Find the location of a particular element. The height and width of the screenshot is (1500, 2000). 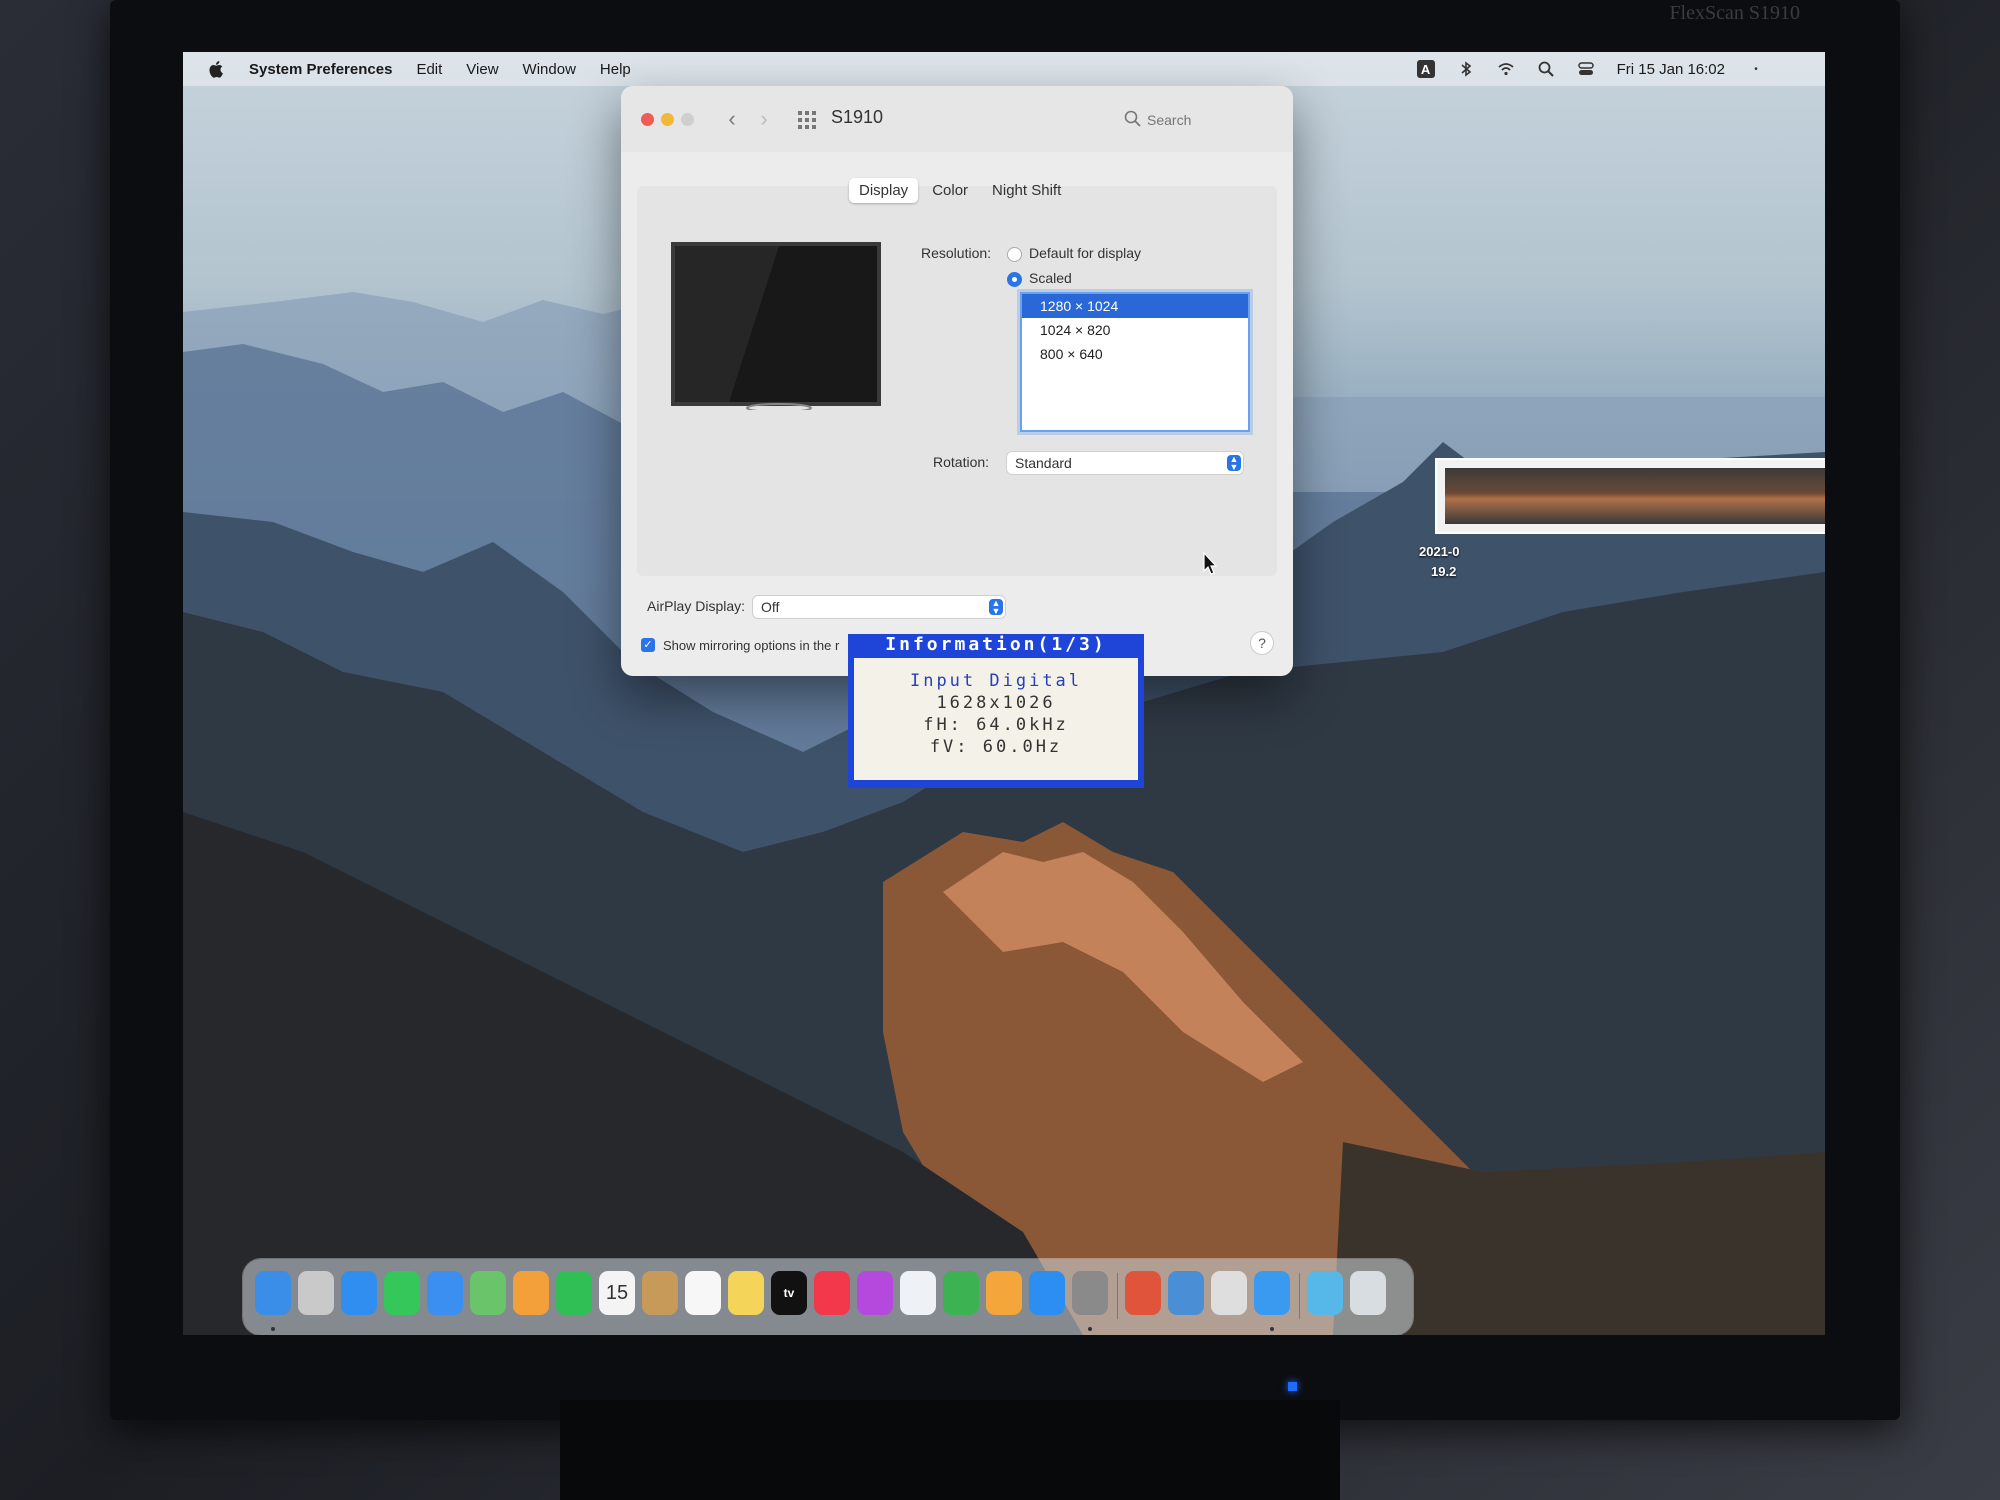

dock-installer-icon is located at coordinates (1229, 1293).